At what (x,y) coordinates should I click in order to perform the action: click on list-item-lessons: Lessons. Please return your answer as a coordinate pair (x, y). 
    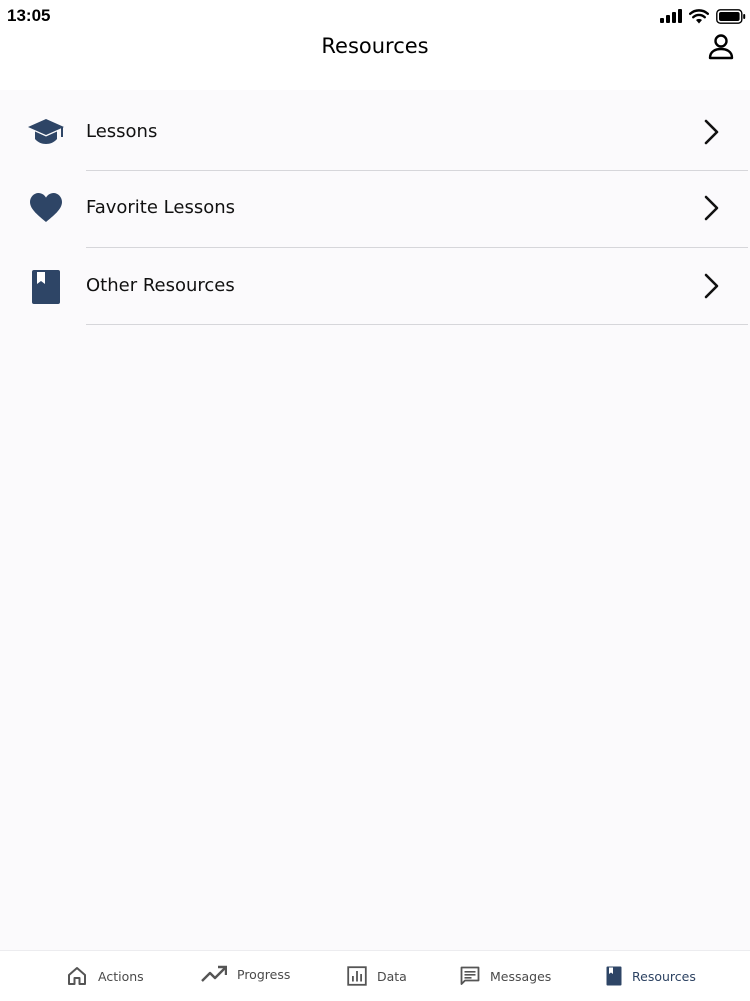
    Looking at the image, I should click on (375, 132).